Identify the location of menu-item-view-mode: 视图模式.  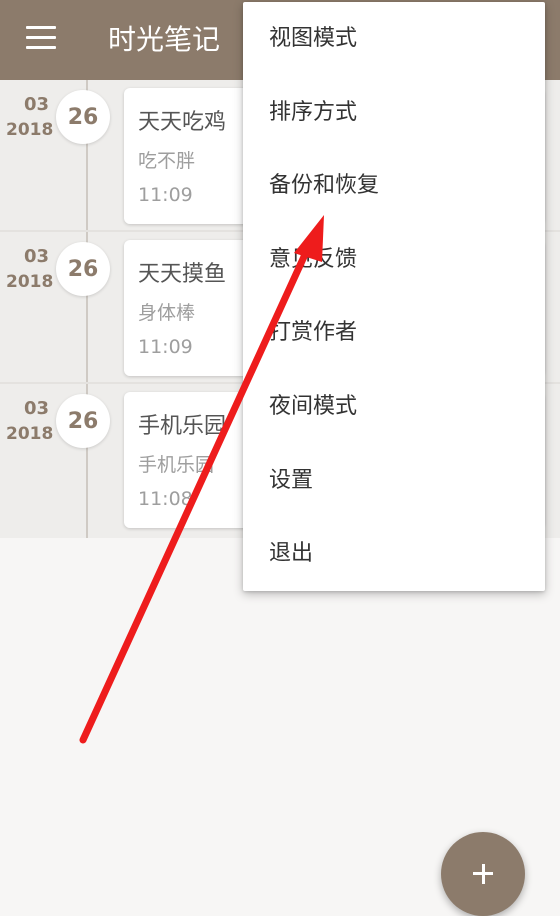
(394, 39).